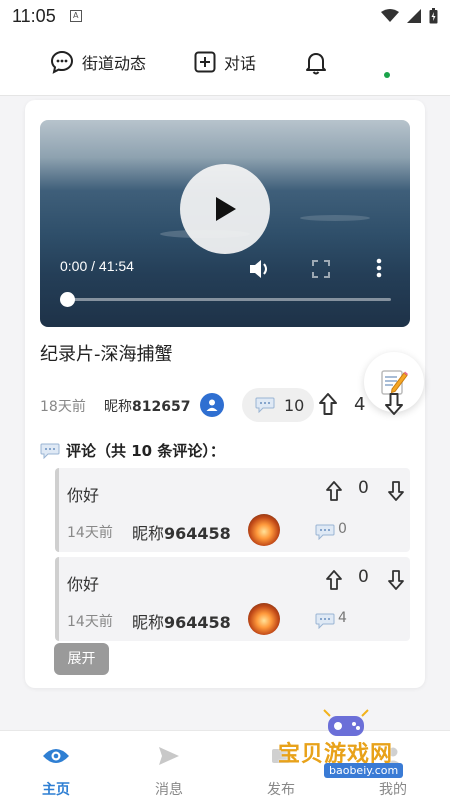  I want to click on chat-bubble-icon, so click(62, 62).